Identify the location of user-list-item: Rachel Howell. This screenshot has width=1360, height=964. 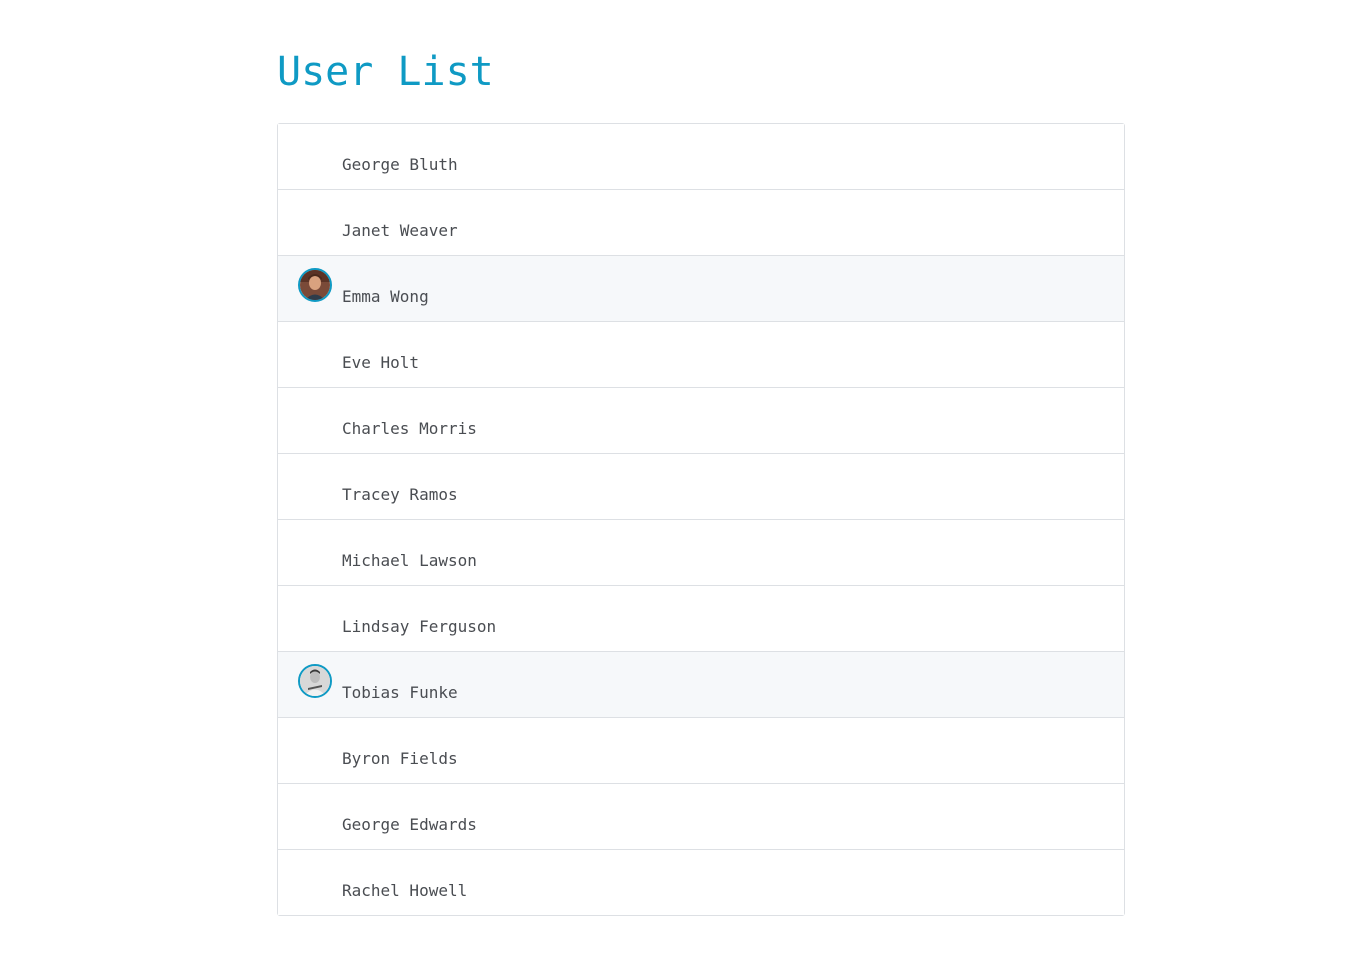
(701, 882).